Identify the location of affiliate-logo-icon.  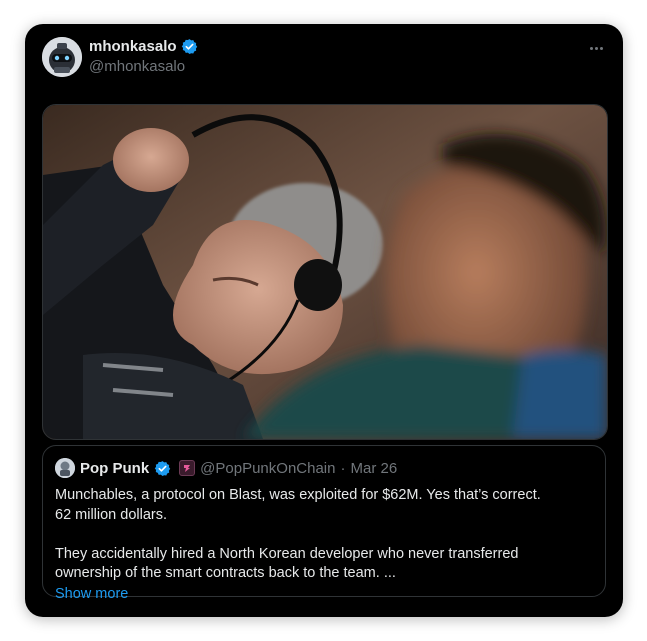
(187, 468).